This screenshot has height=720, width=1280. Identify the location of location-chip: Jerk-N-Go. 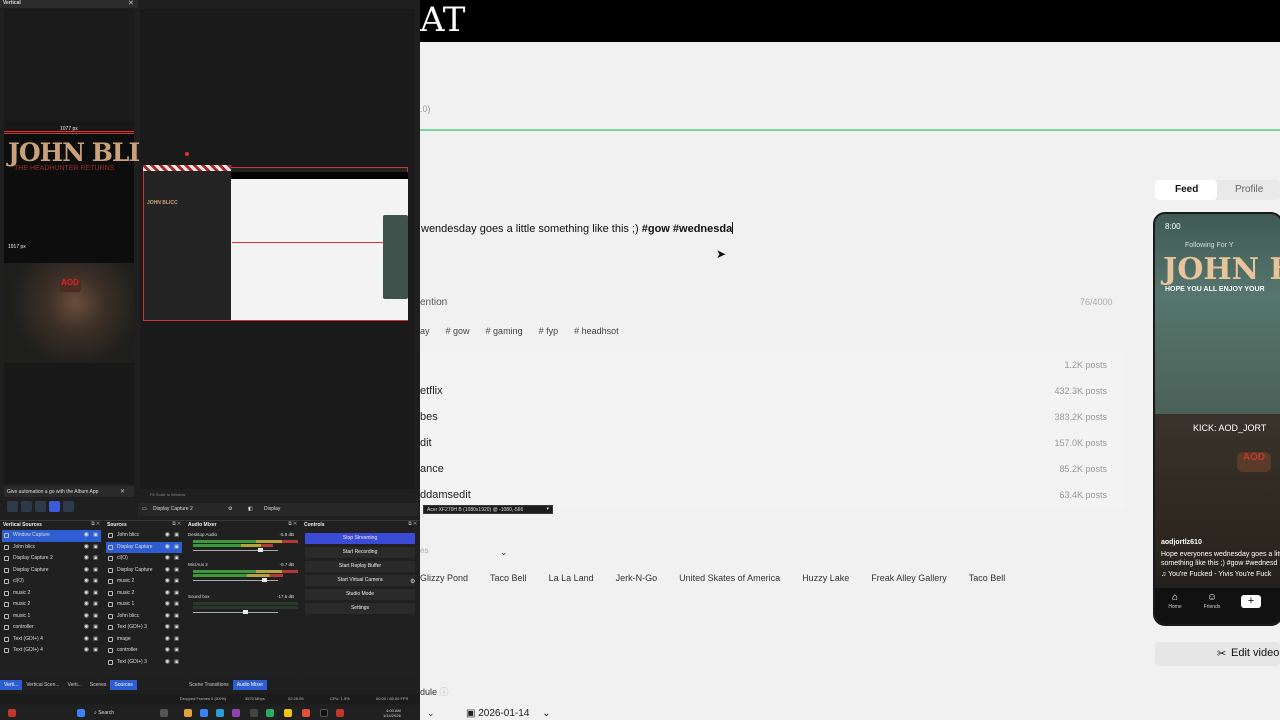
(637, 578).